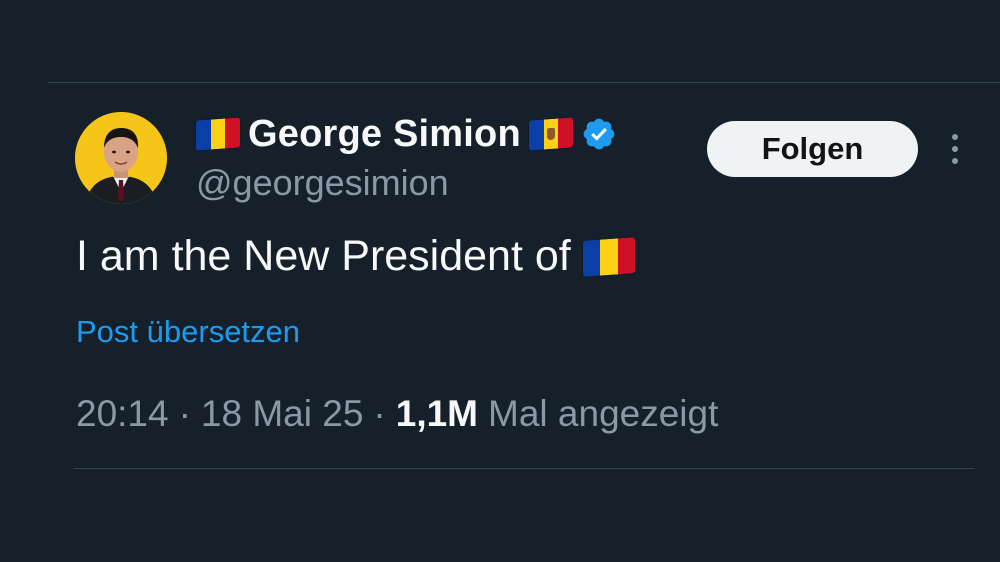 Image resolution: width=1000 pixels, height=562 pixels. Describe the element at coordinates (323, 256) in the screenshot. I see `post-text: I am the New President of` at that location.